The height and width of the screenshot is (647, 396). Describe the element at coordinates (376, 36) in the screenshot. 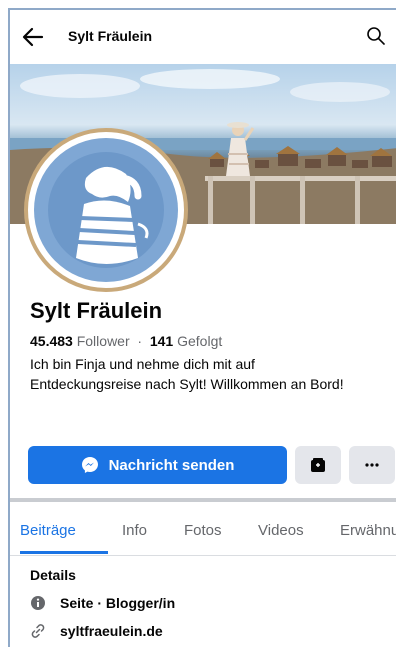

I see `search-icon` at that location.